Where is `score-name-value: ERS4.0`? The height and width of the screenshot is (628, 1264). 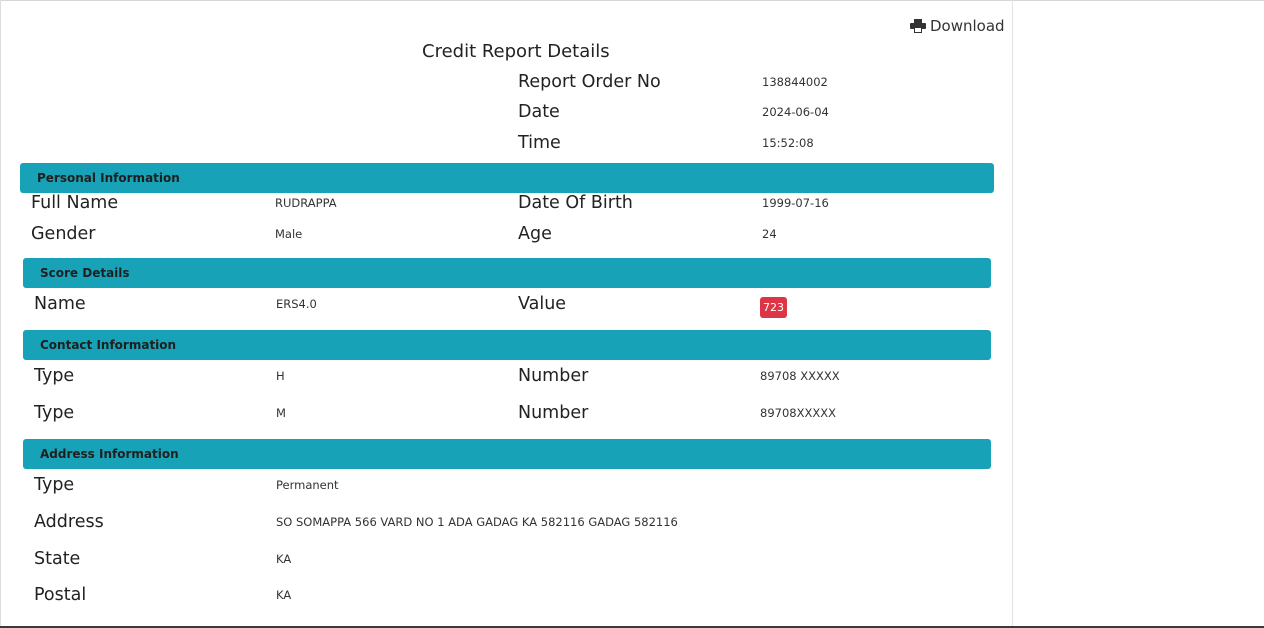
score-name-value: ERS4.0 is located at coordinates (296, 304).